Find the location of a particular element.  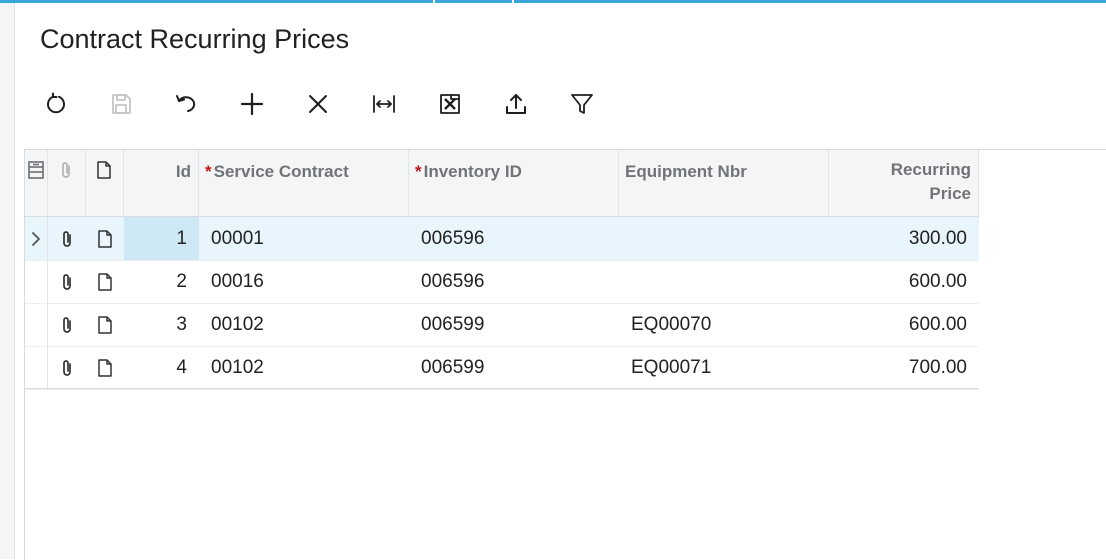

column-header-equipment-nbr: Equipment Nbr is located at coordinates (724, 183).